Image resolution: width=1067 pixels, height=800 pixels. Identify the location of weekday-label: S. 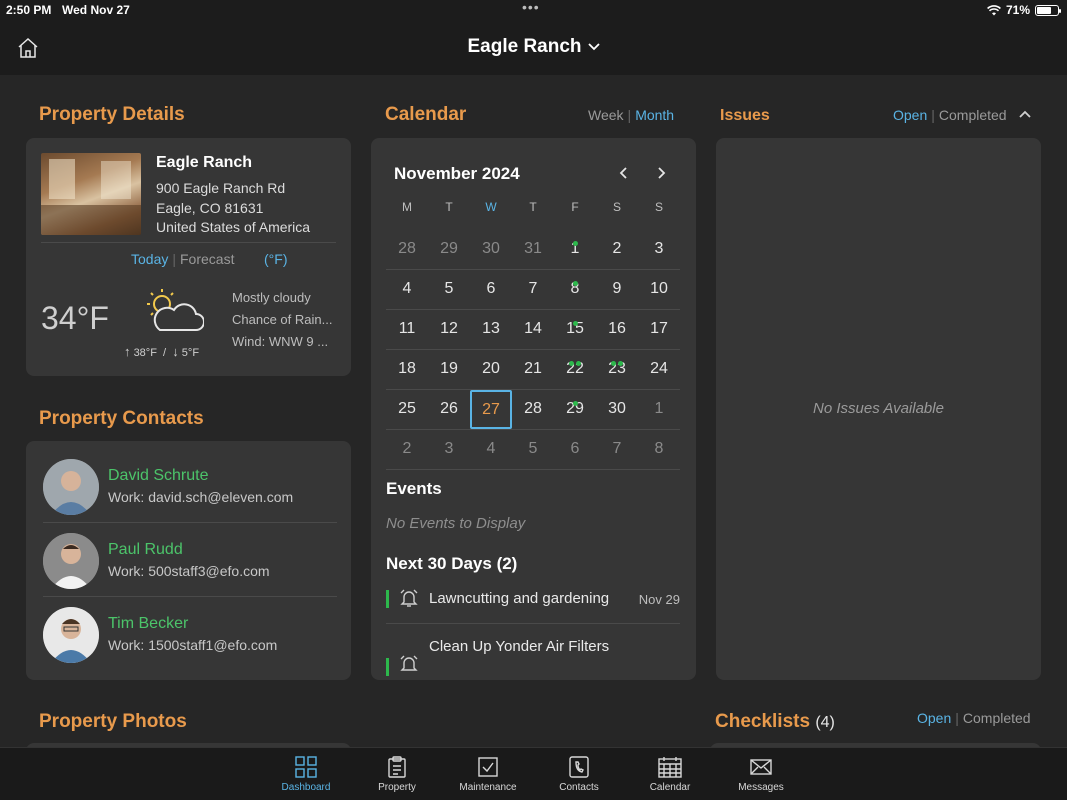
(616, 207).